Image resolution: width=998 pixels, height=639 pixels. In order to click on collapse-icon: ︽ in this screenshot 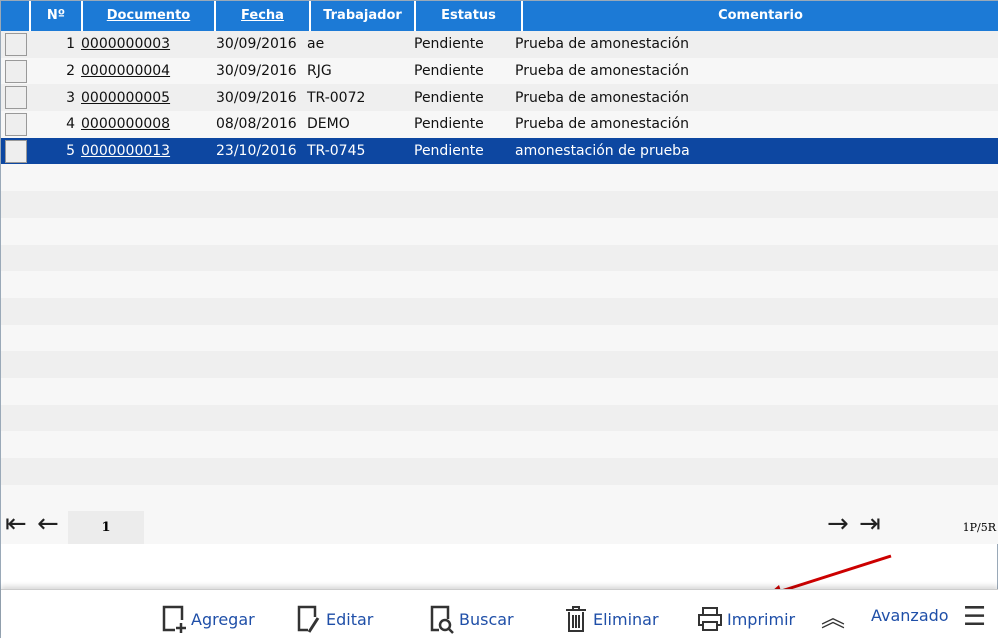, I will do `click(833, 615)`.